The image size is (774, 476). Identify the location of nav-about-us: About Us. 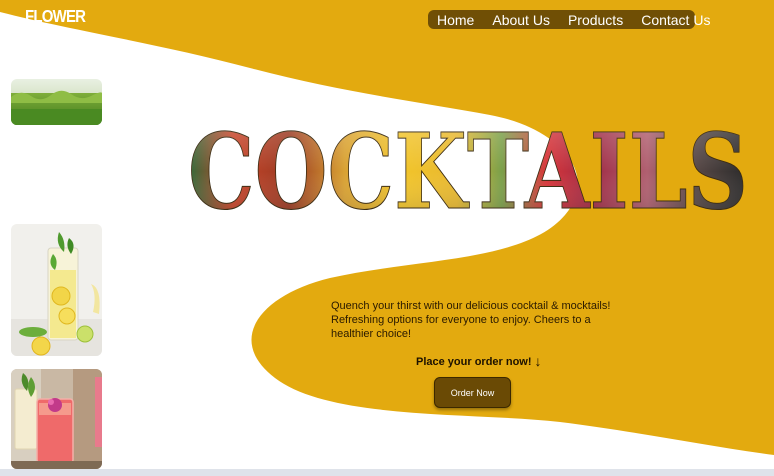
(521, 20).